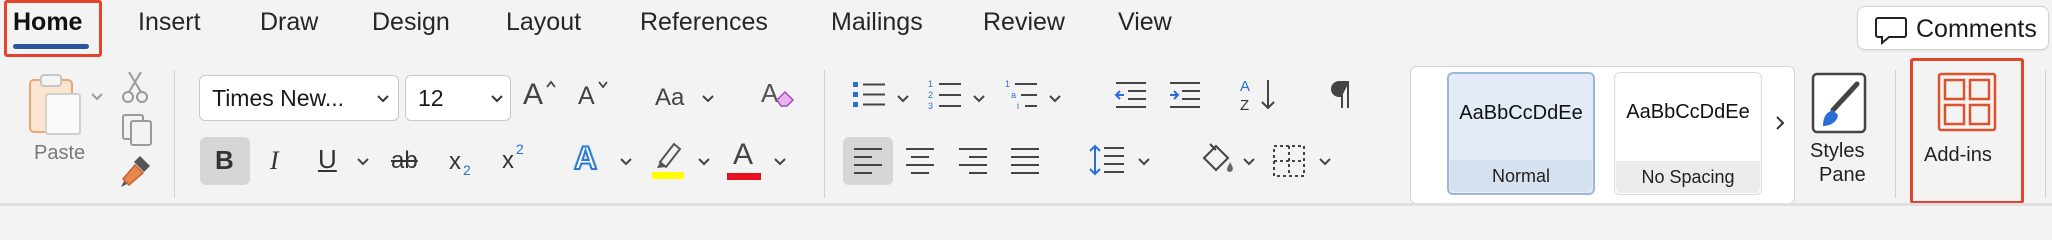 The height and width of the screenshot is (240, 2052). I want to click on align-left-icon, so click(868, 161).